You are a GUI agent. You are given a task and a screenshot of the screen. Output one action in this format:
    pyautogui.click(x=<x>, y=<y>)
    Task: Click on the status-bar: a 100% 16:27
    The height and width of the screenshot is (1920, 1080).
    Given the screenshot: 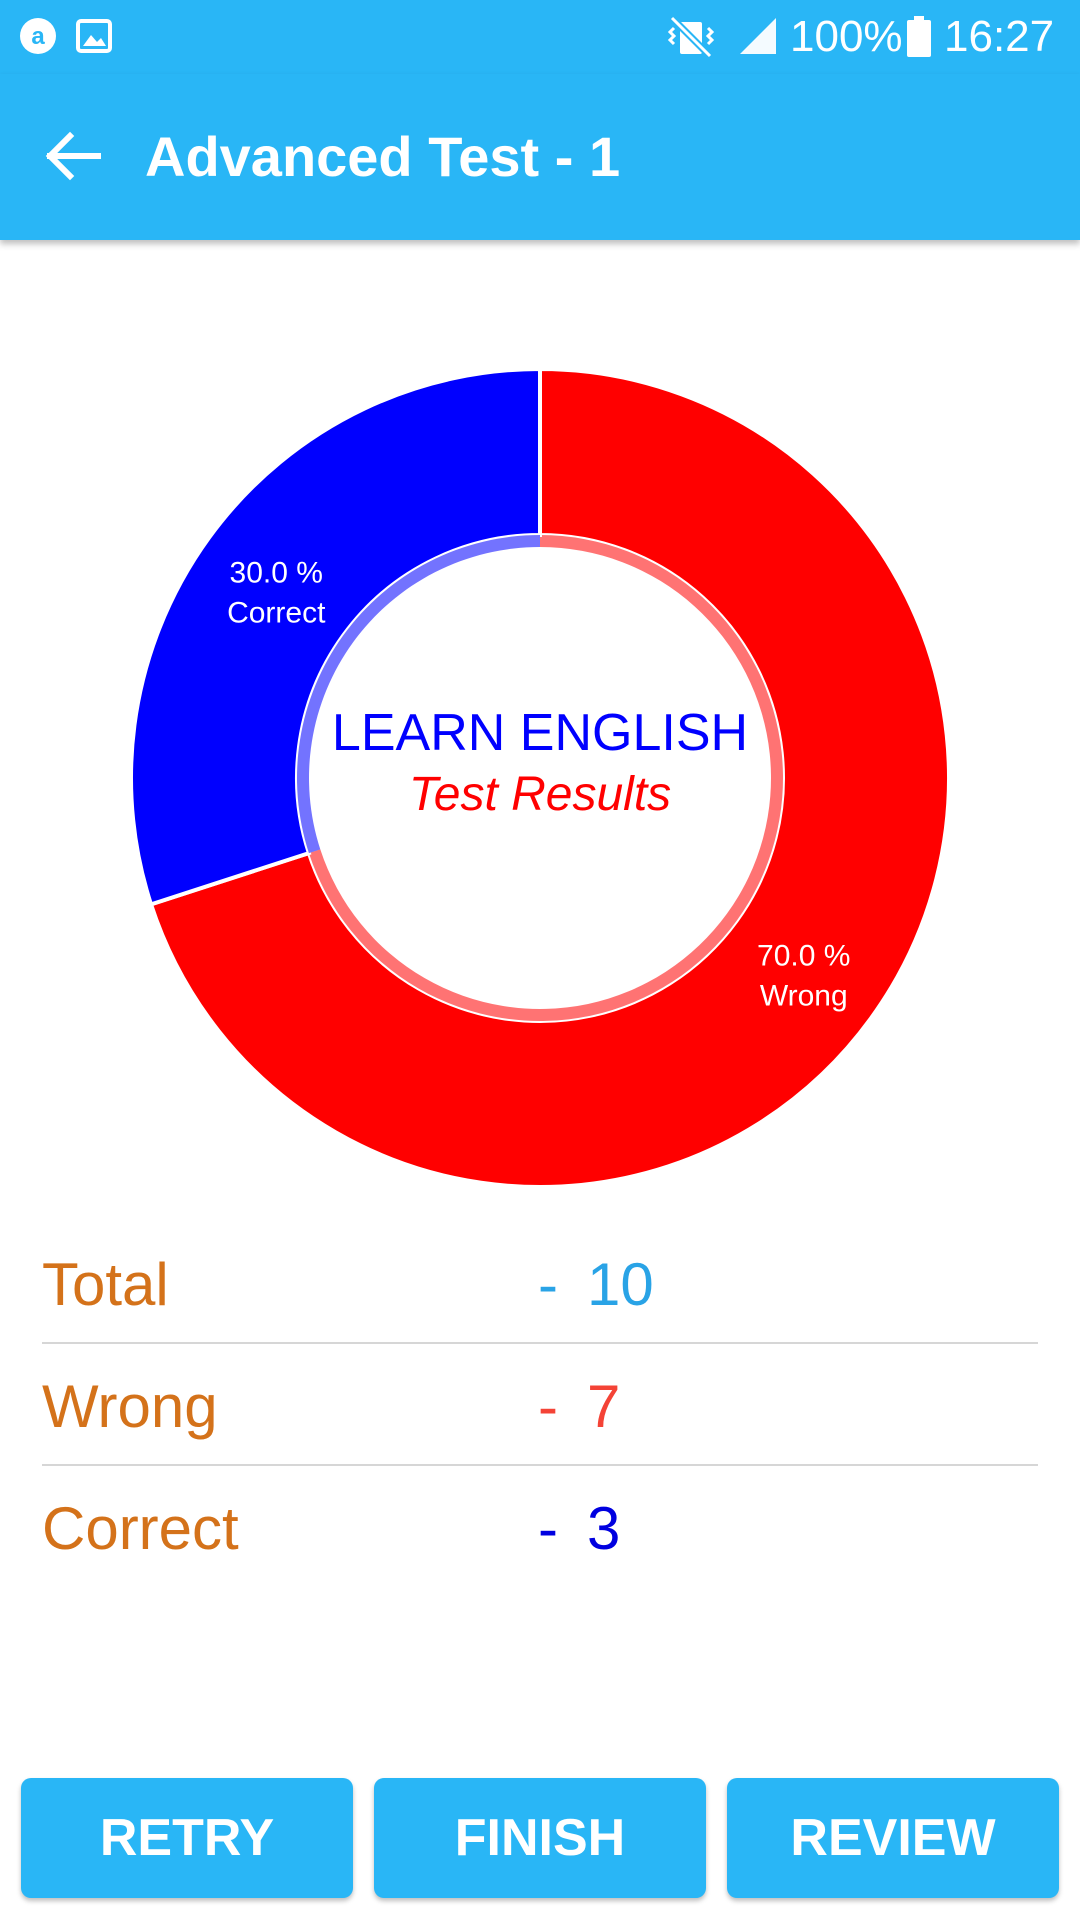 What is the action you would take?
    pyautogui.click(x=540, y=37)
    